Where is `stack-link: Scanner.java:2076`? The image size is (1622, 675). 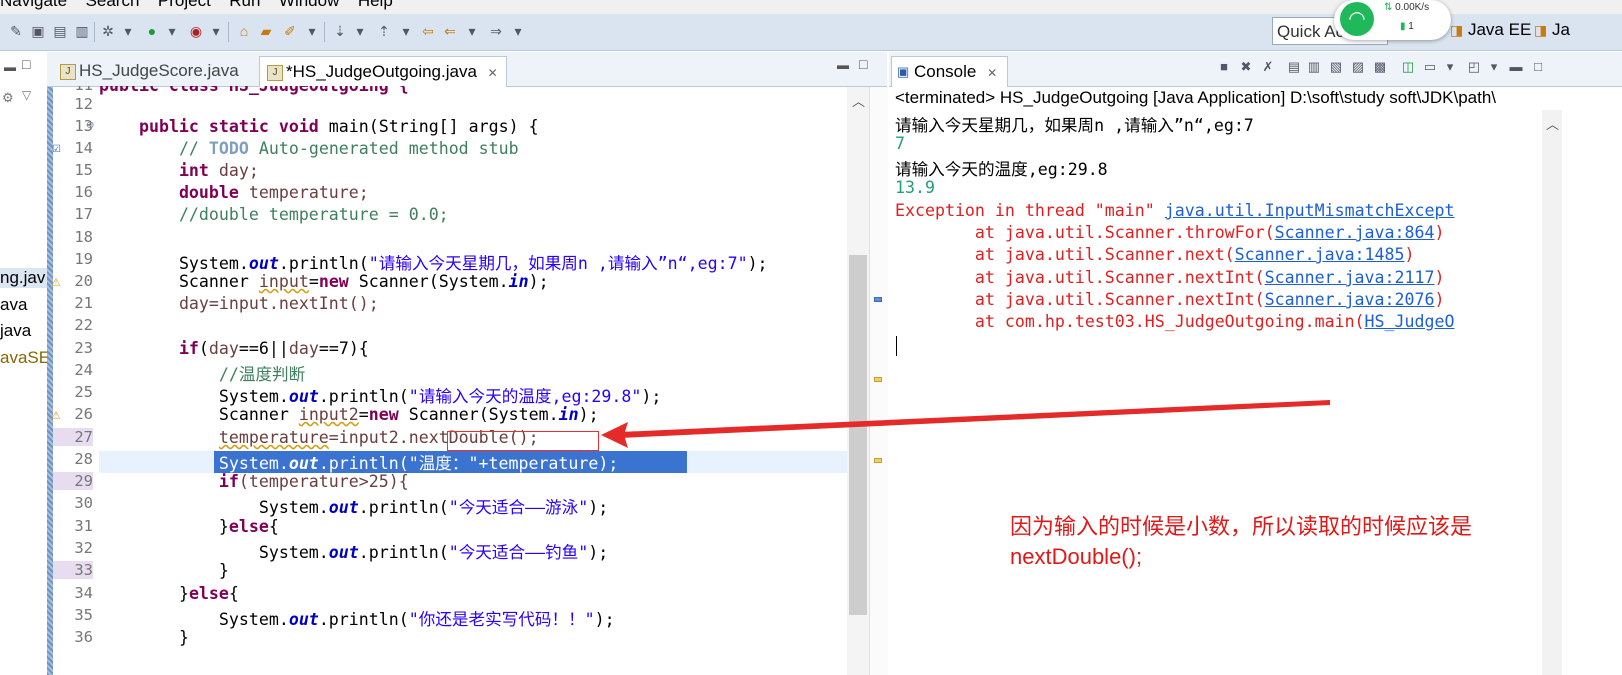
stack-link: Scanner.java:2076 is located at coordinates (1350, 299).